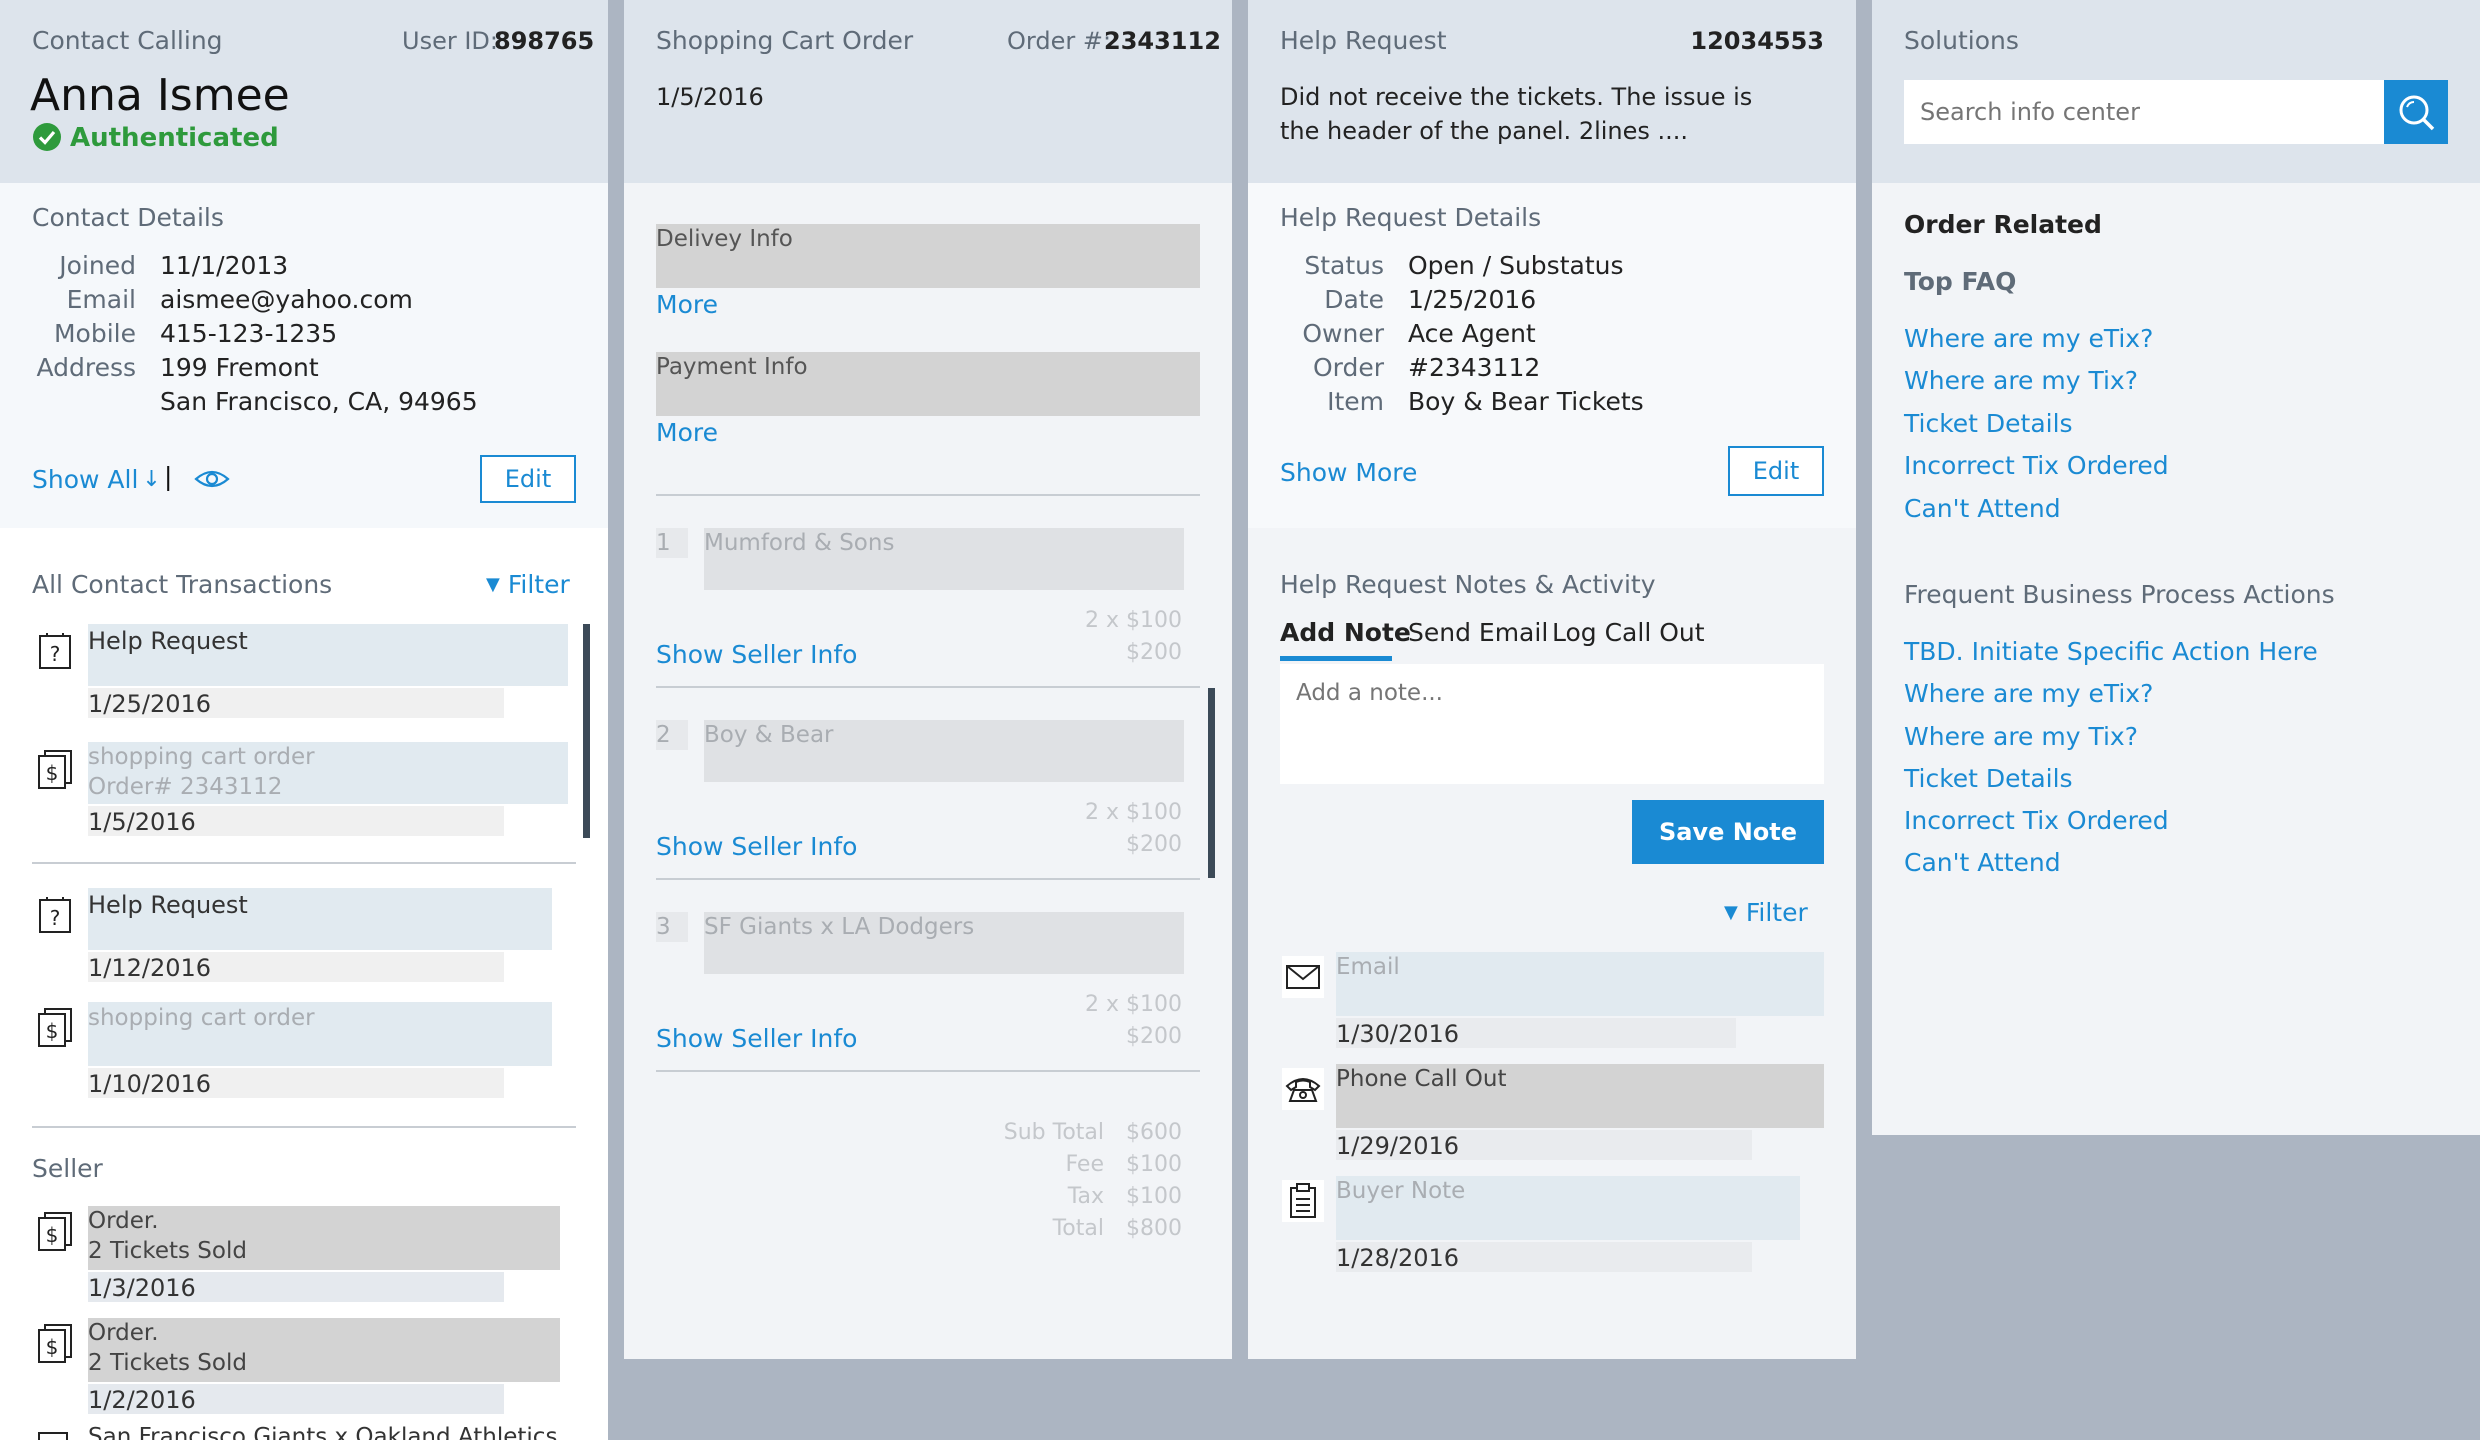 The height and width of the screenshot is (1440, 2480). What do you see at coordinates (1988, 423) in the screenshot?
I see `faq-link-3: Ticket Details` at bounding box center [1988, 423].